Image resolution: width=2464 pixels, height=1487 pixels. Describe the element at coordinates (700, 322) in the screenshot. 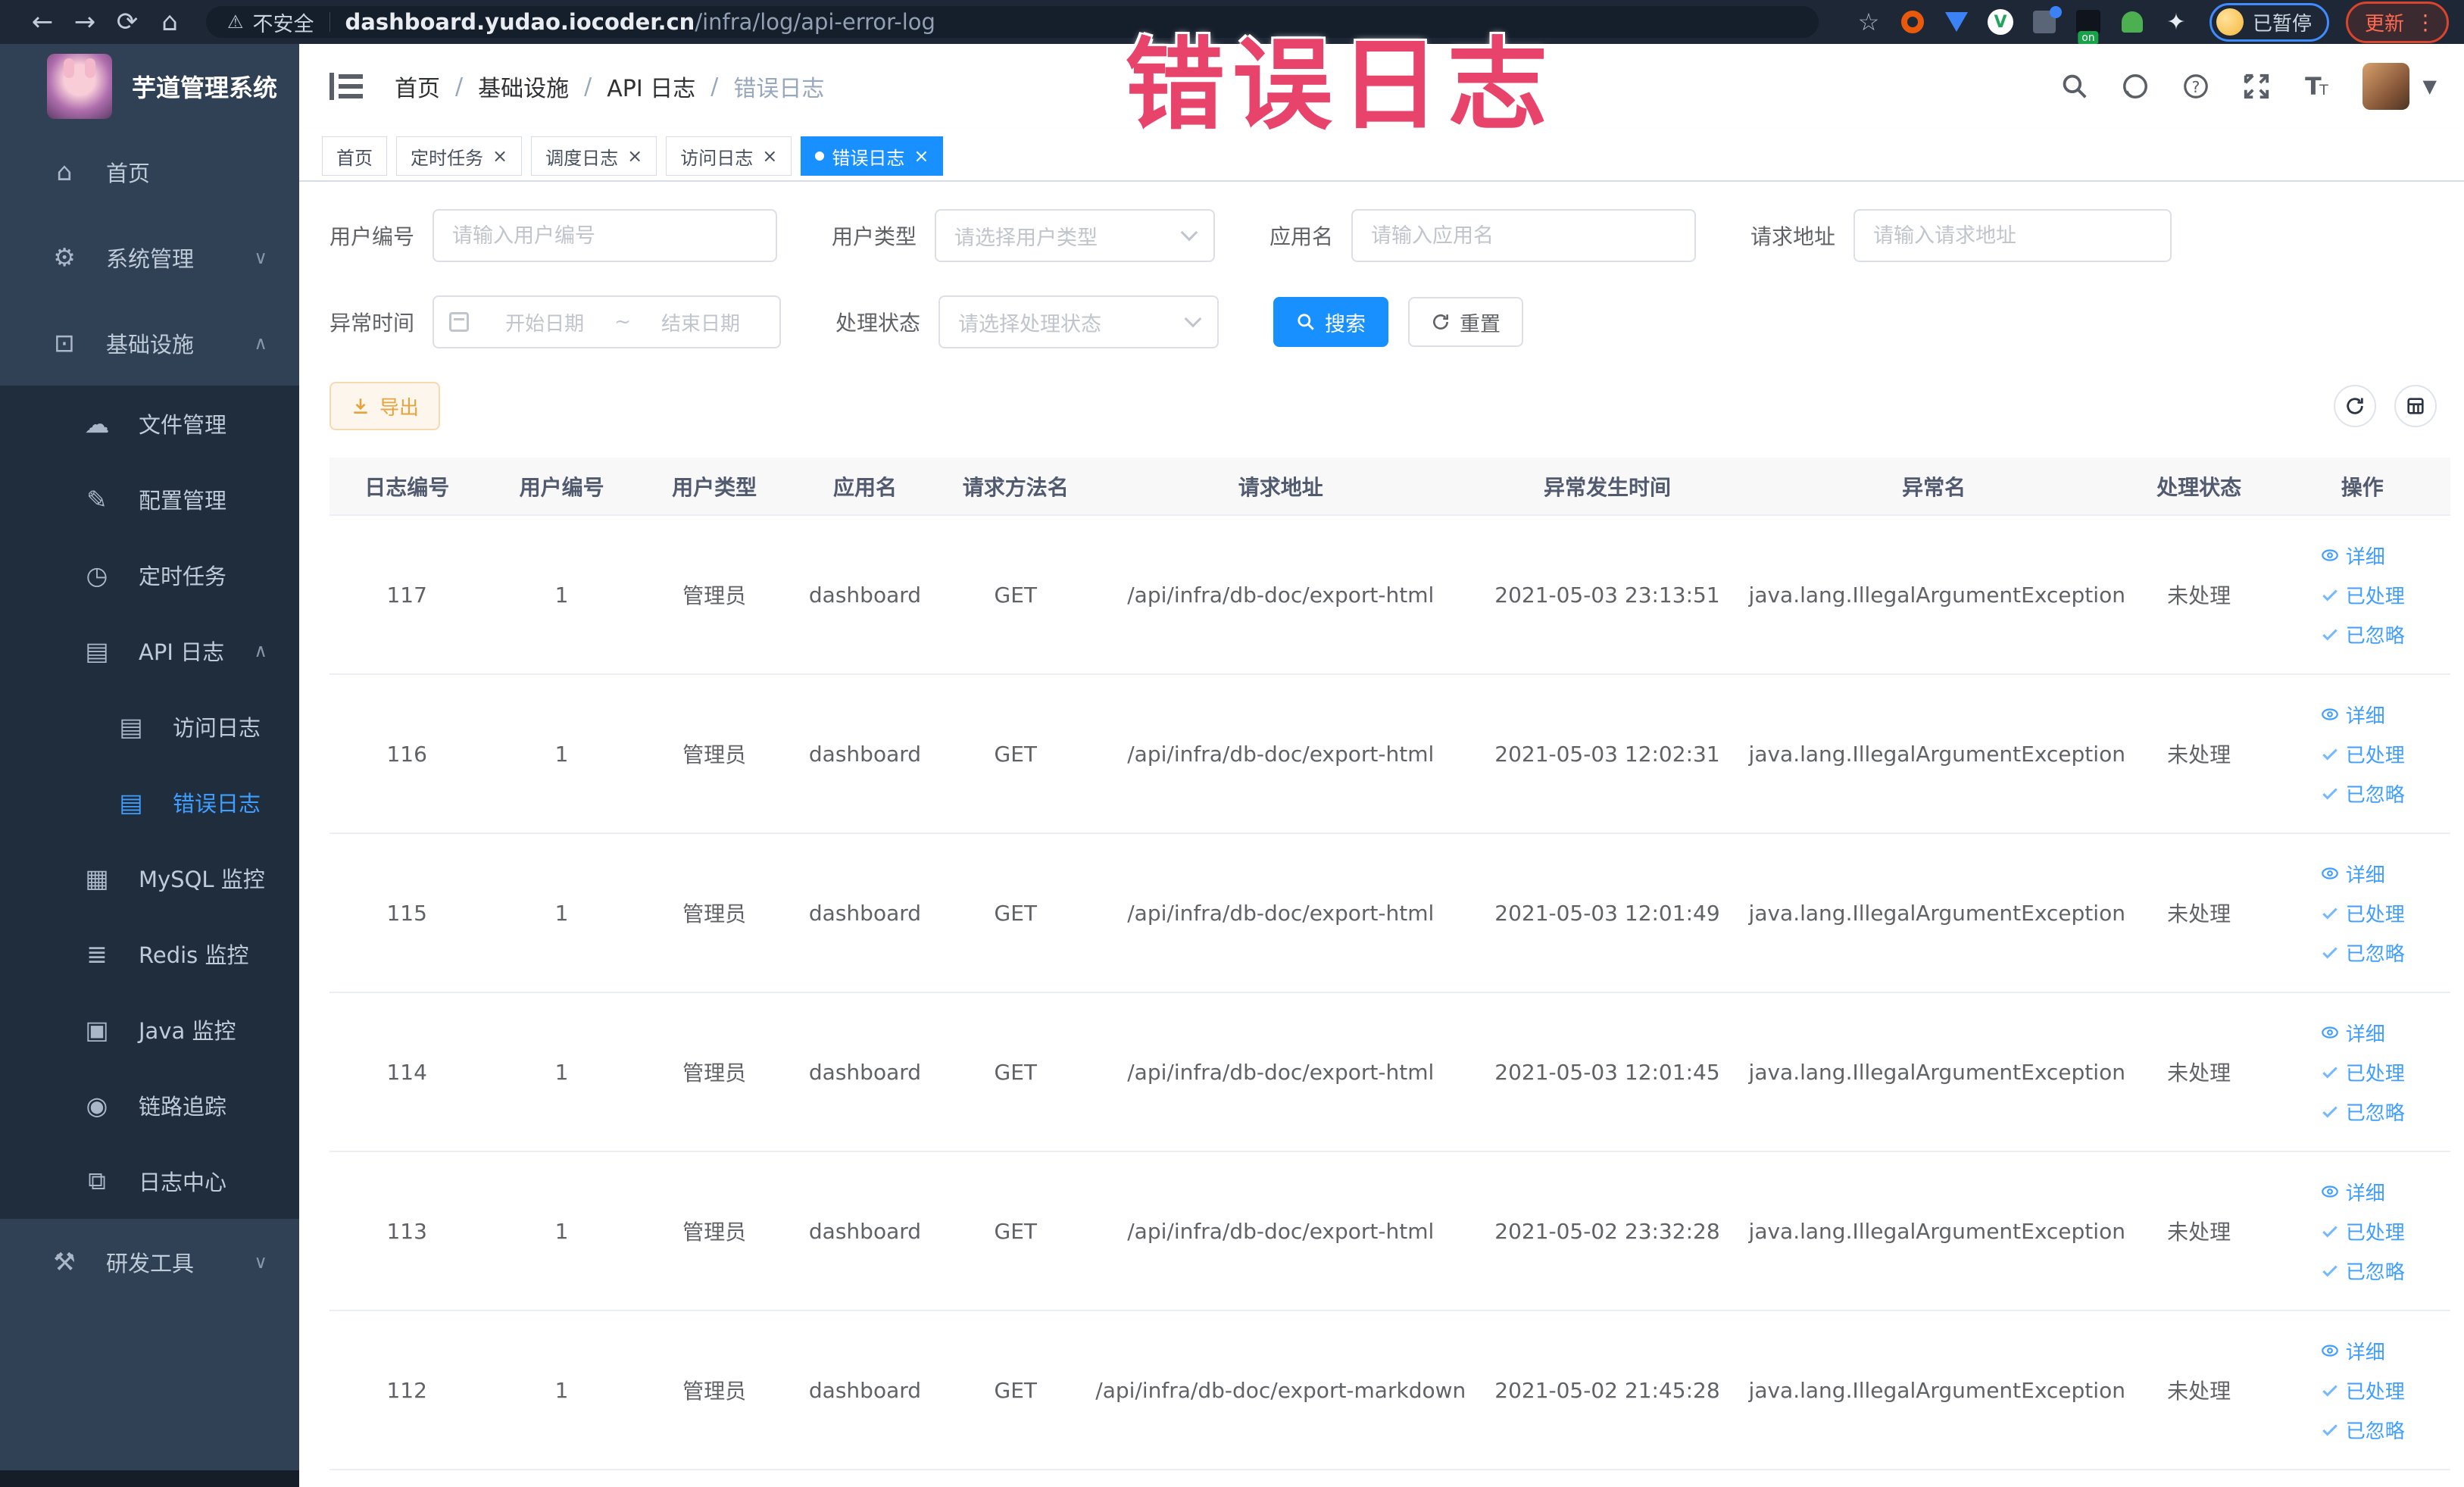

I see `end-date-placeholder: 结束日期` at that location.